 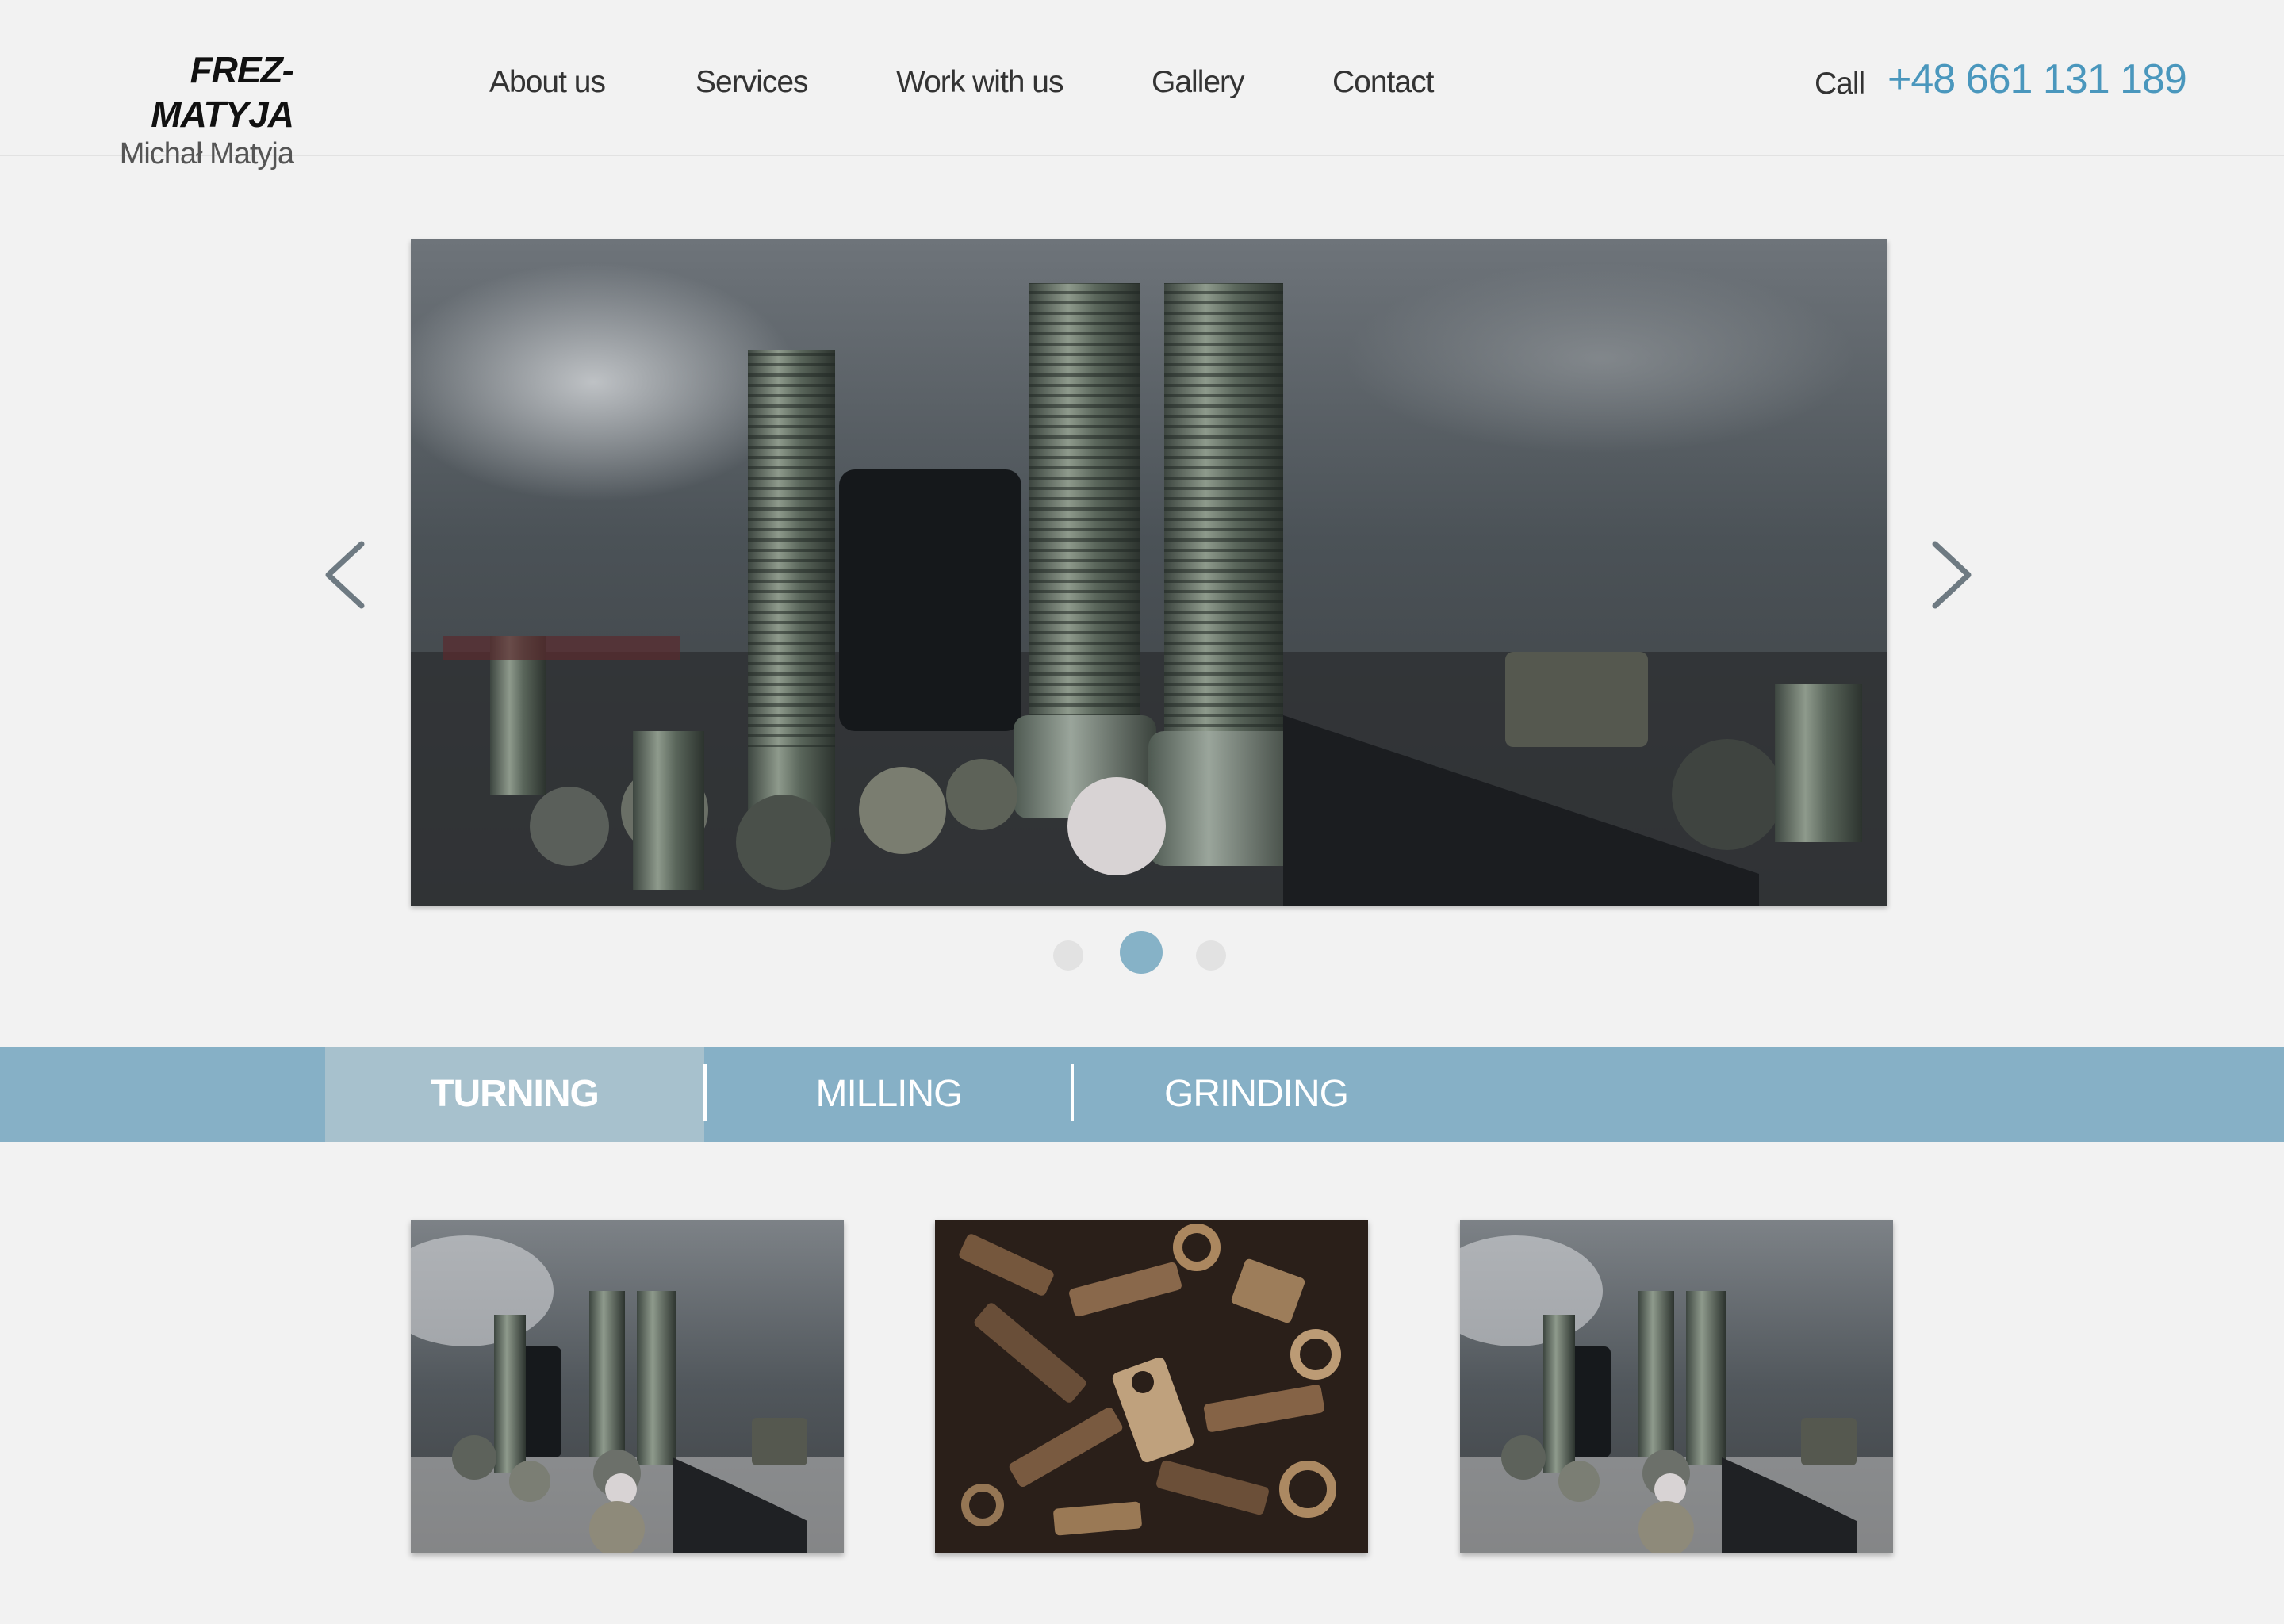 I want to click on phone-link: +48 661 131 189, so click(x=2037, y=79).